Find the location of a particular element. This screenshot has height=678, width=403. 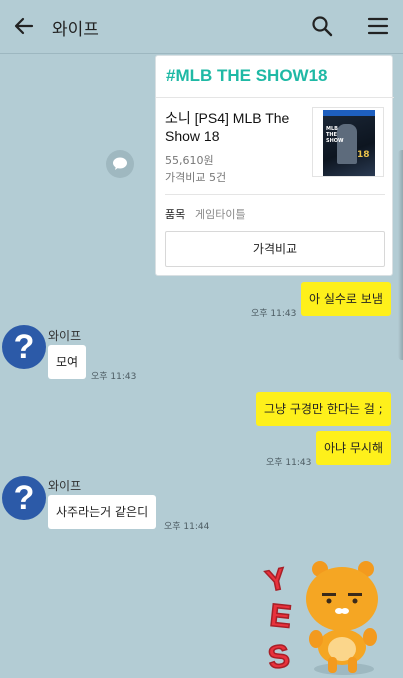

game-box-art: MLB THE SHOW 18 is located at coordinates (349, 143).